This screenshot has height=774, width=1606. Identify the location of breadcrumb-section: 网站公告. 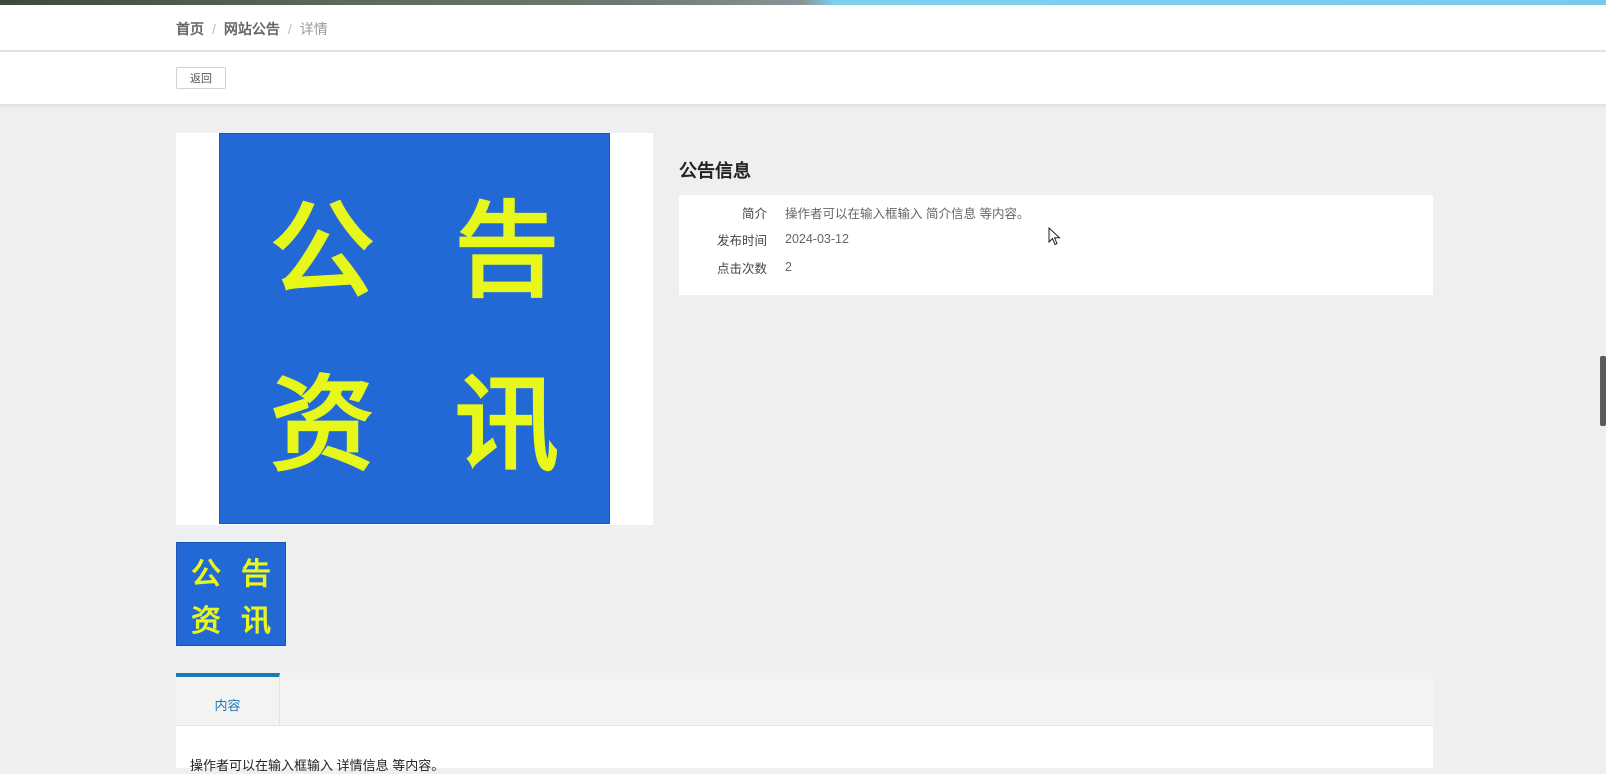
(252, 29).